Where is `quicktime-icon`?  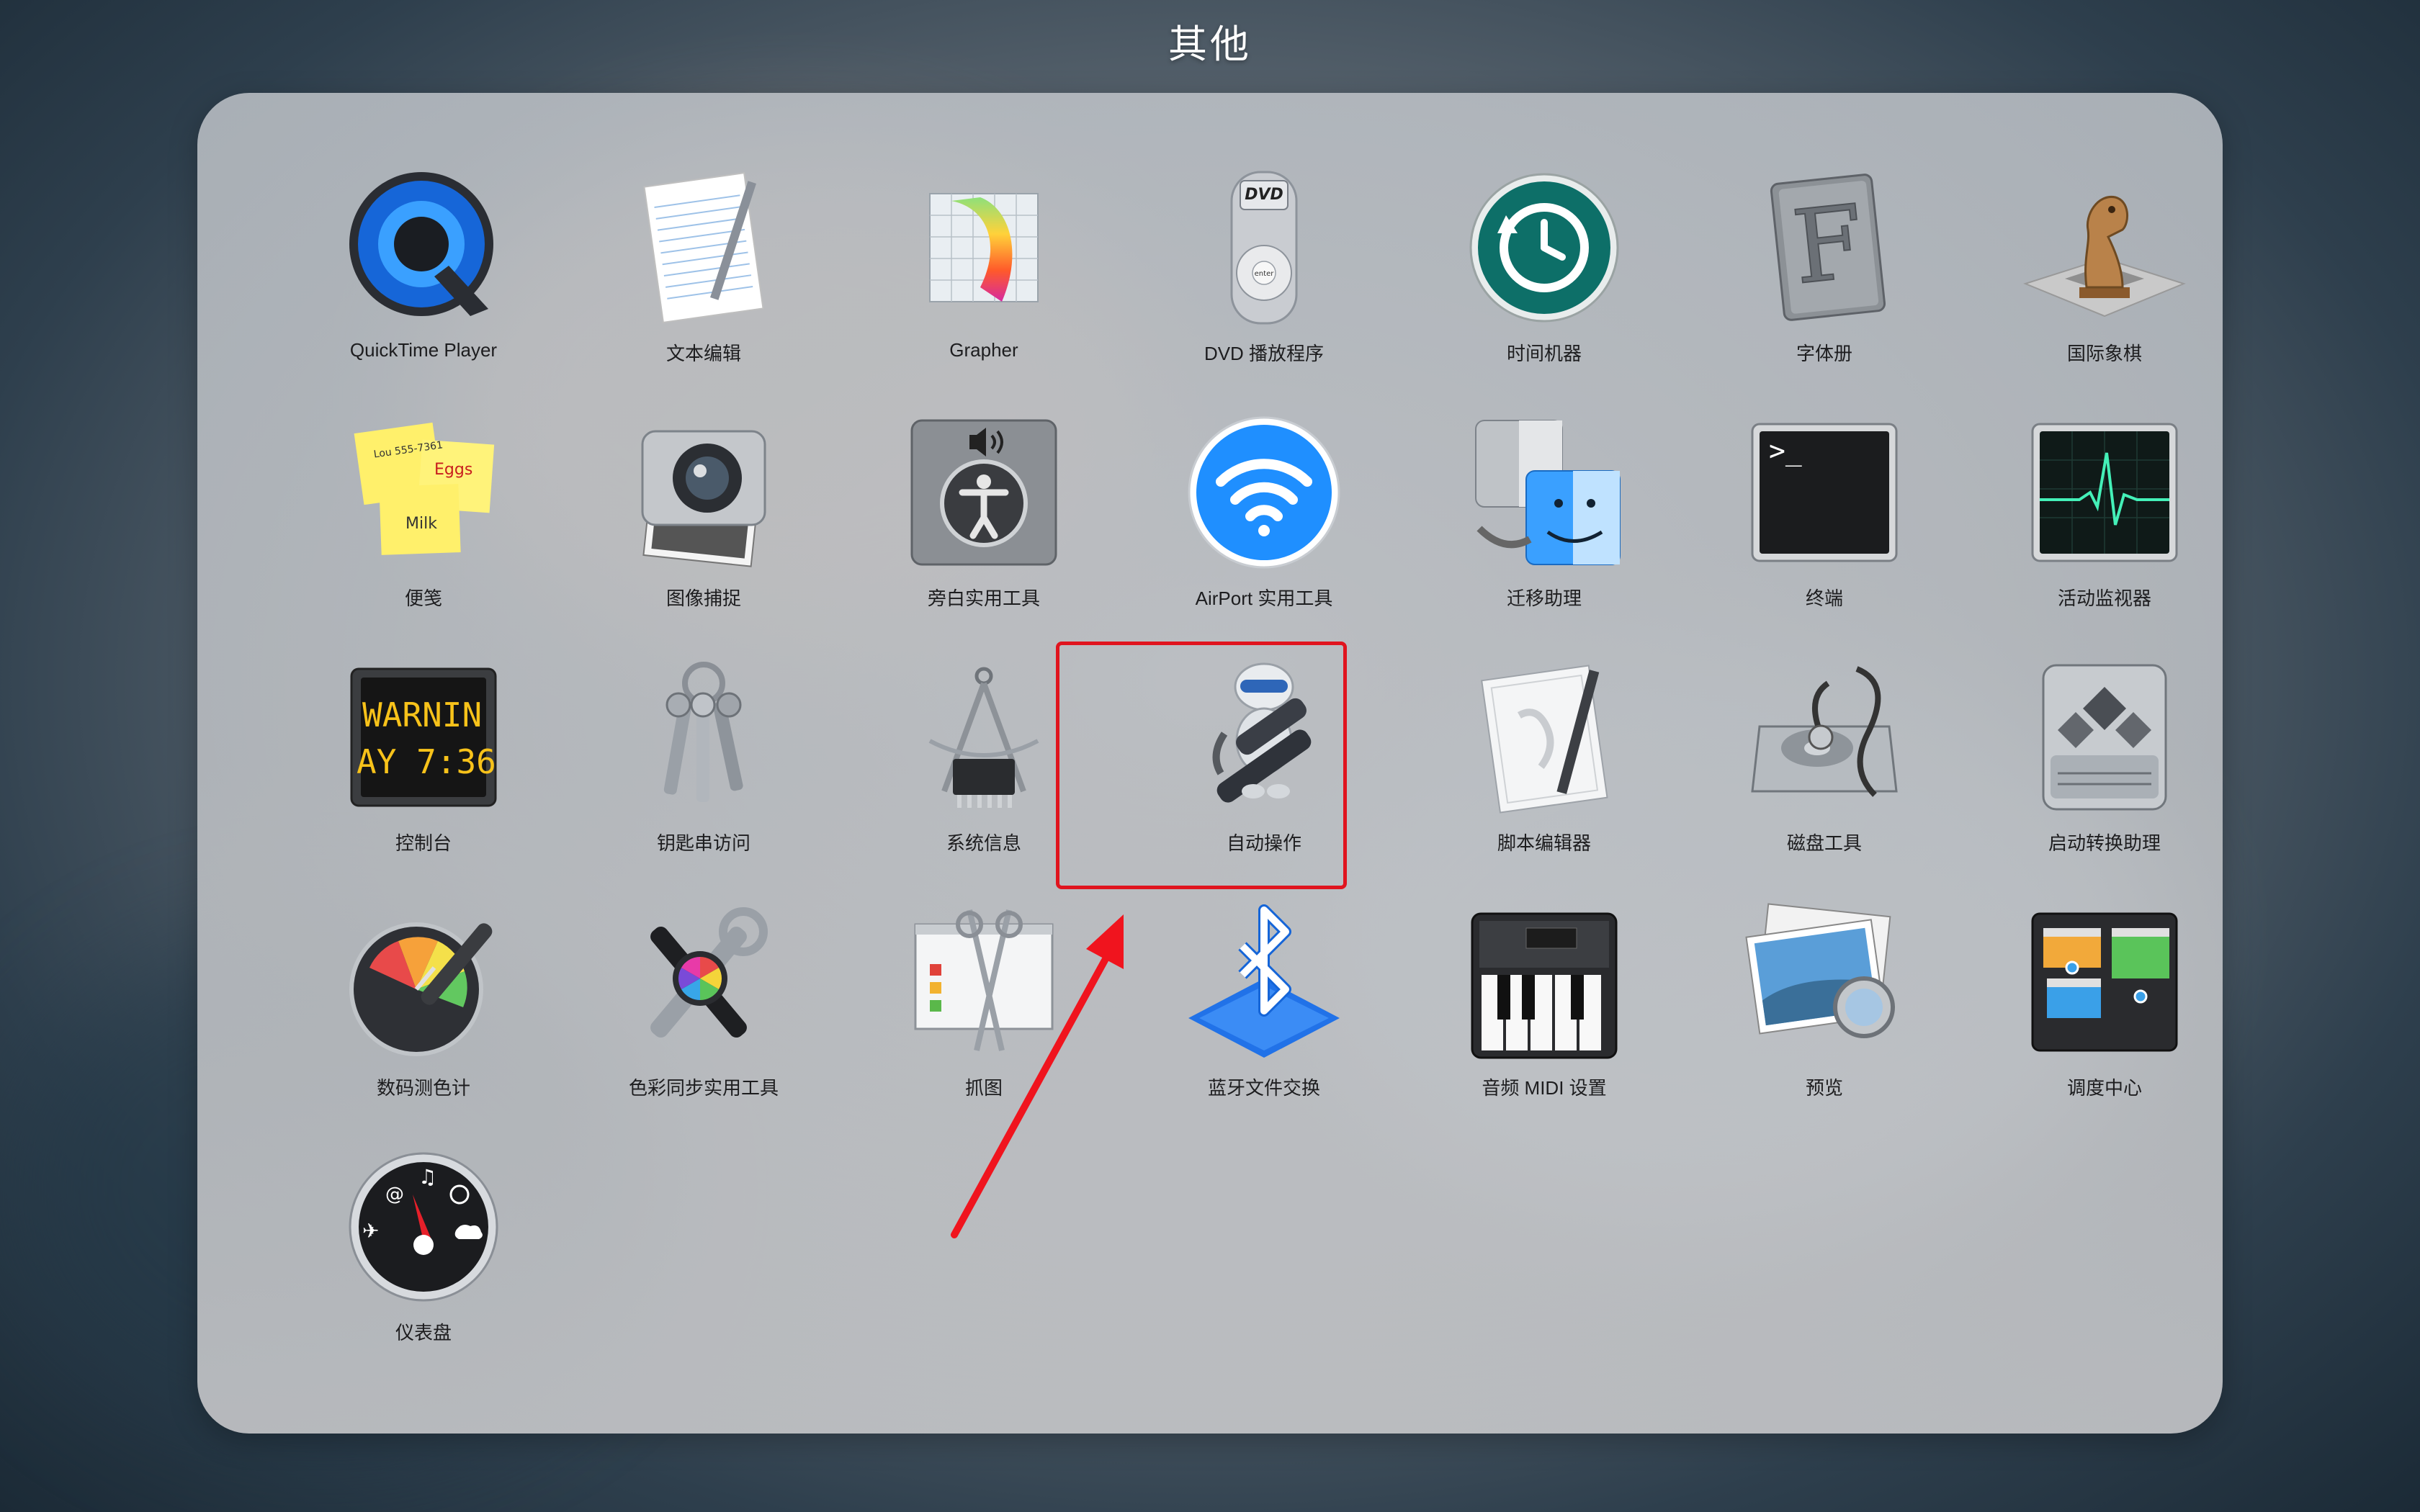 quicktime-icon is located at coordinates (423, 247).